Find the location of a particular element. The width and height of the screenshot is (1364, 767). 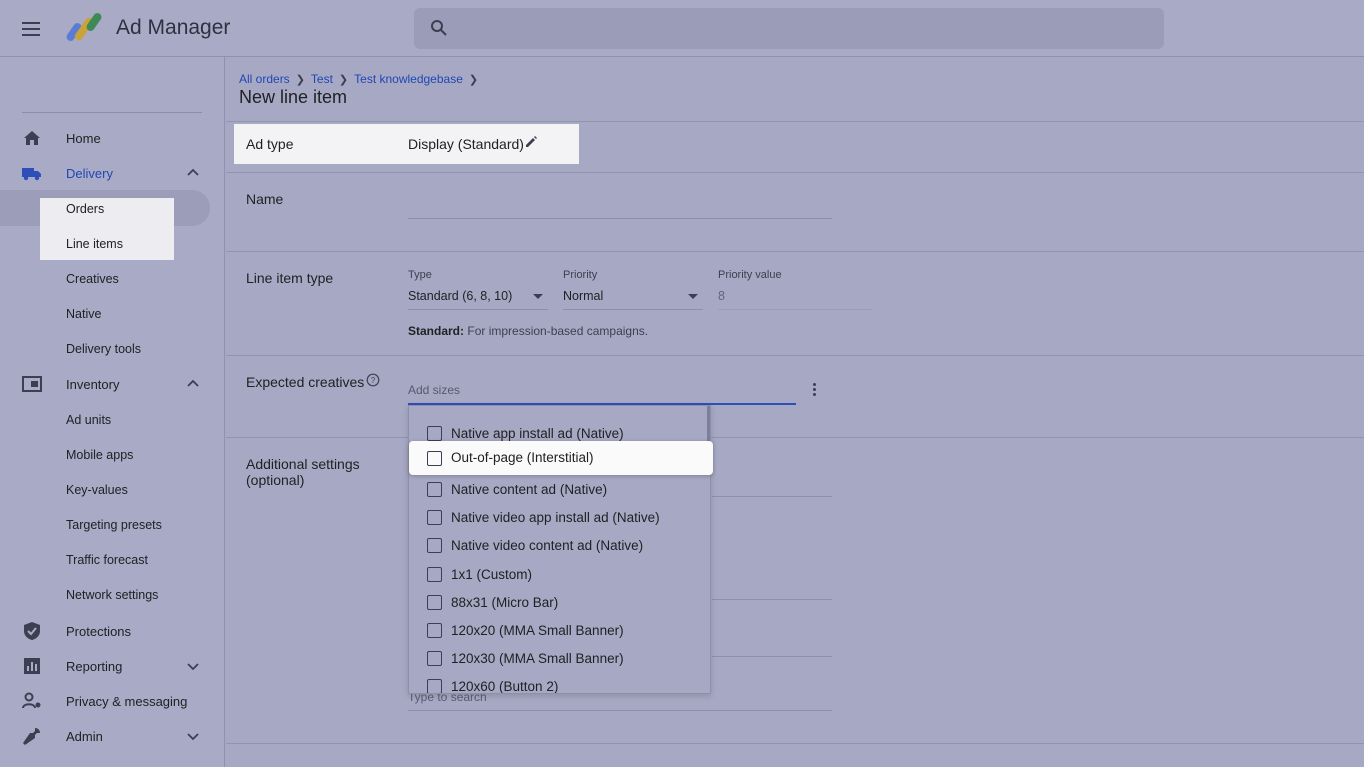

additional-settings-label: Additional settings is located at coordinates (303, 464).